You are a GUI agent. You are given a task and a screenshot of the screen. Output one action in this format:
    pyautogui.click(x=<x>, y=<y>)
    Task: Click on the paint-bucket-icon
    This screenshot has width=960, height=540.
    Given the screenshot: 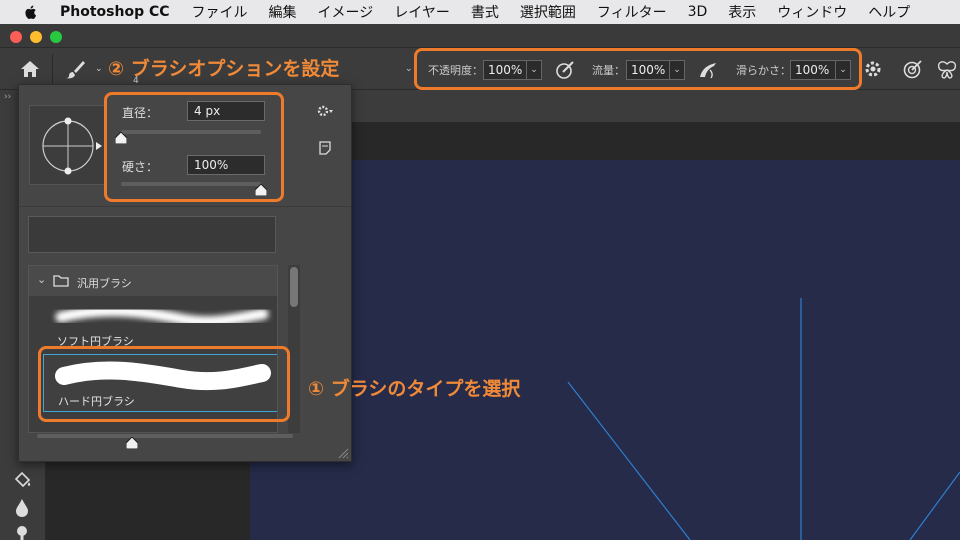 What is the action you would take?
    pyautogui.click(x=22, y=480)
    